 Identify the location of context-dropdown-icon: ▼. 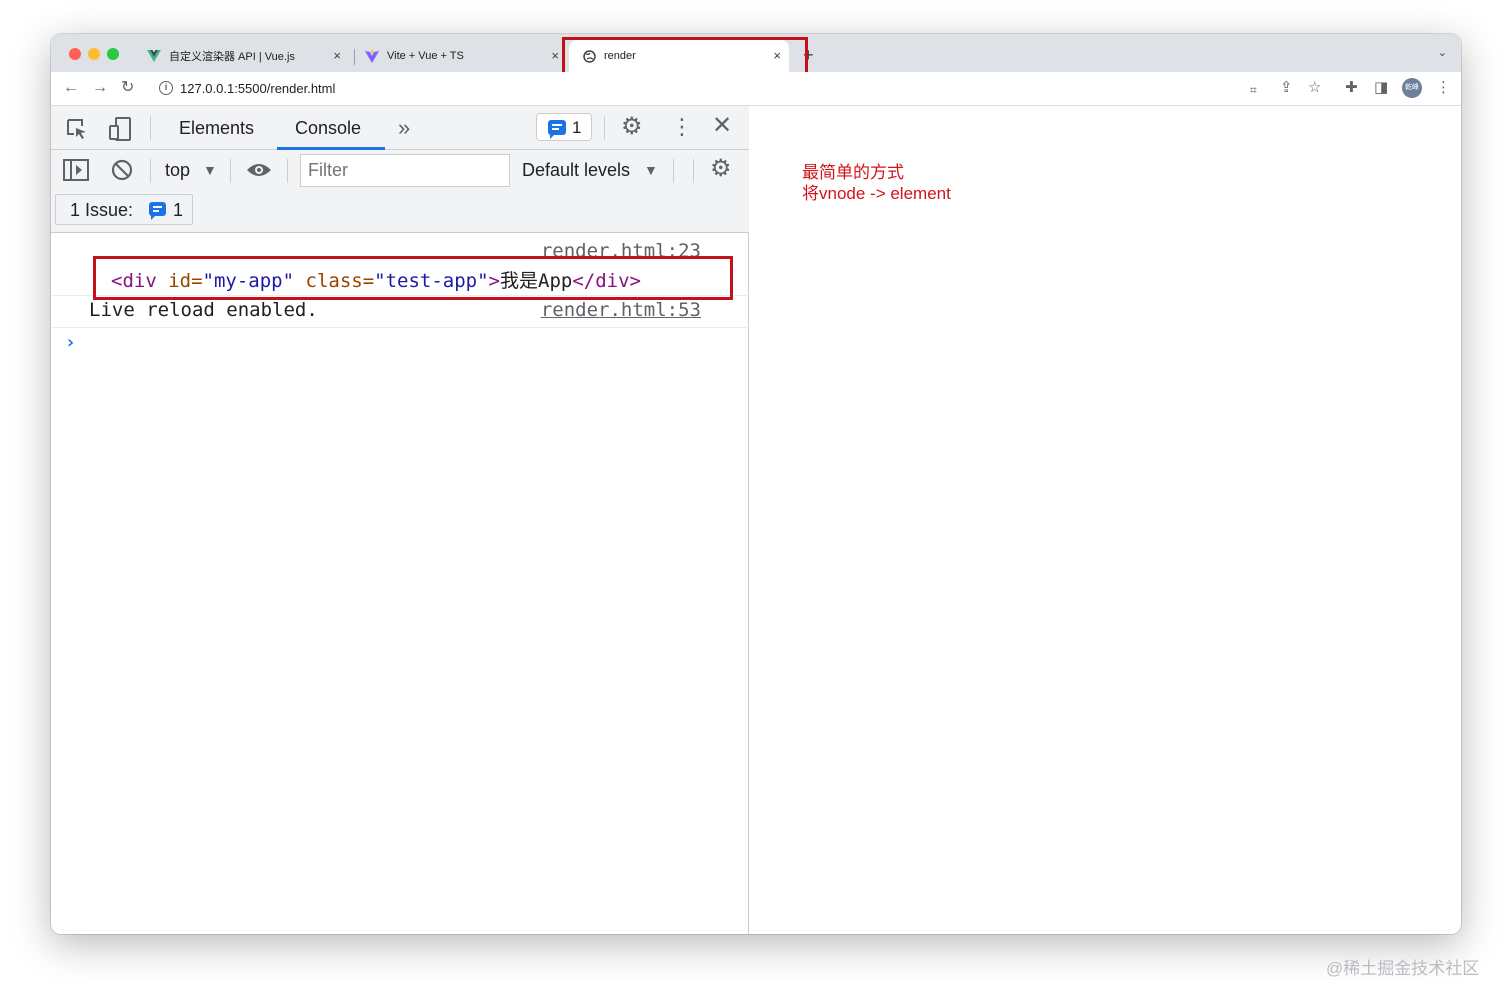
(210, 170).